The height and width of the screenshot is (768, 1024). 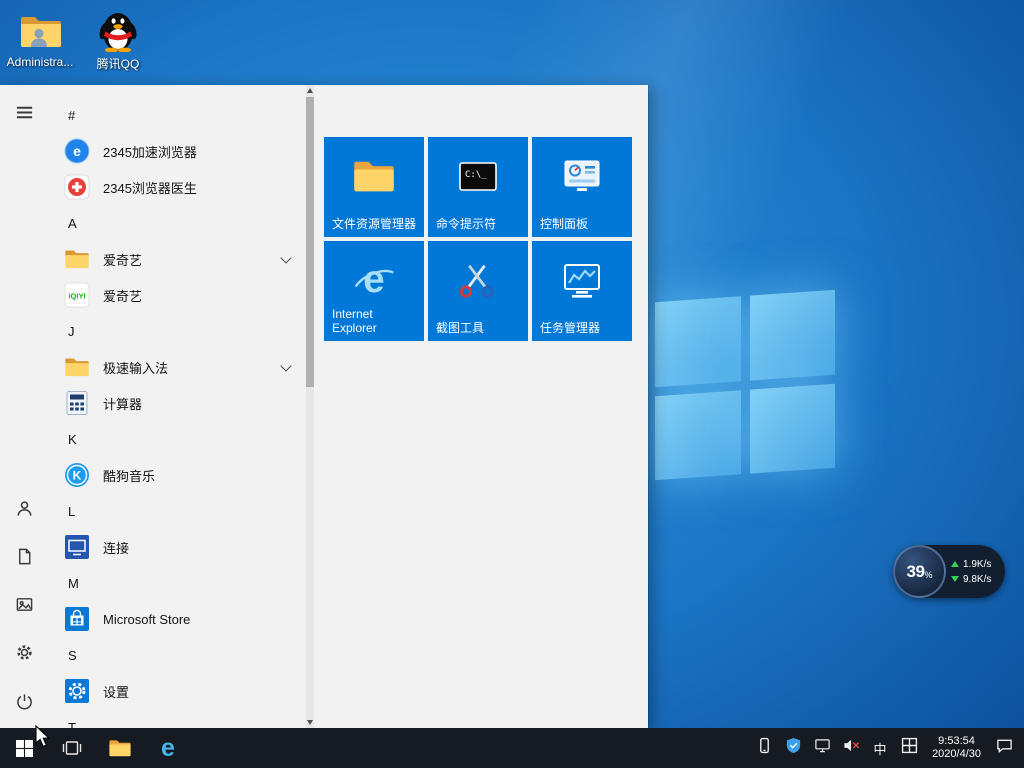 I want to click on command-prompt-icon: C:\_, so click(x=478, y=176).